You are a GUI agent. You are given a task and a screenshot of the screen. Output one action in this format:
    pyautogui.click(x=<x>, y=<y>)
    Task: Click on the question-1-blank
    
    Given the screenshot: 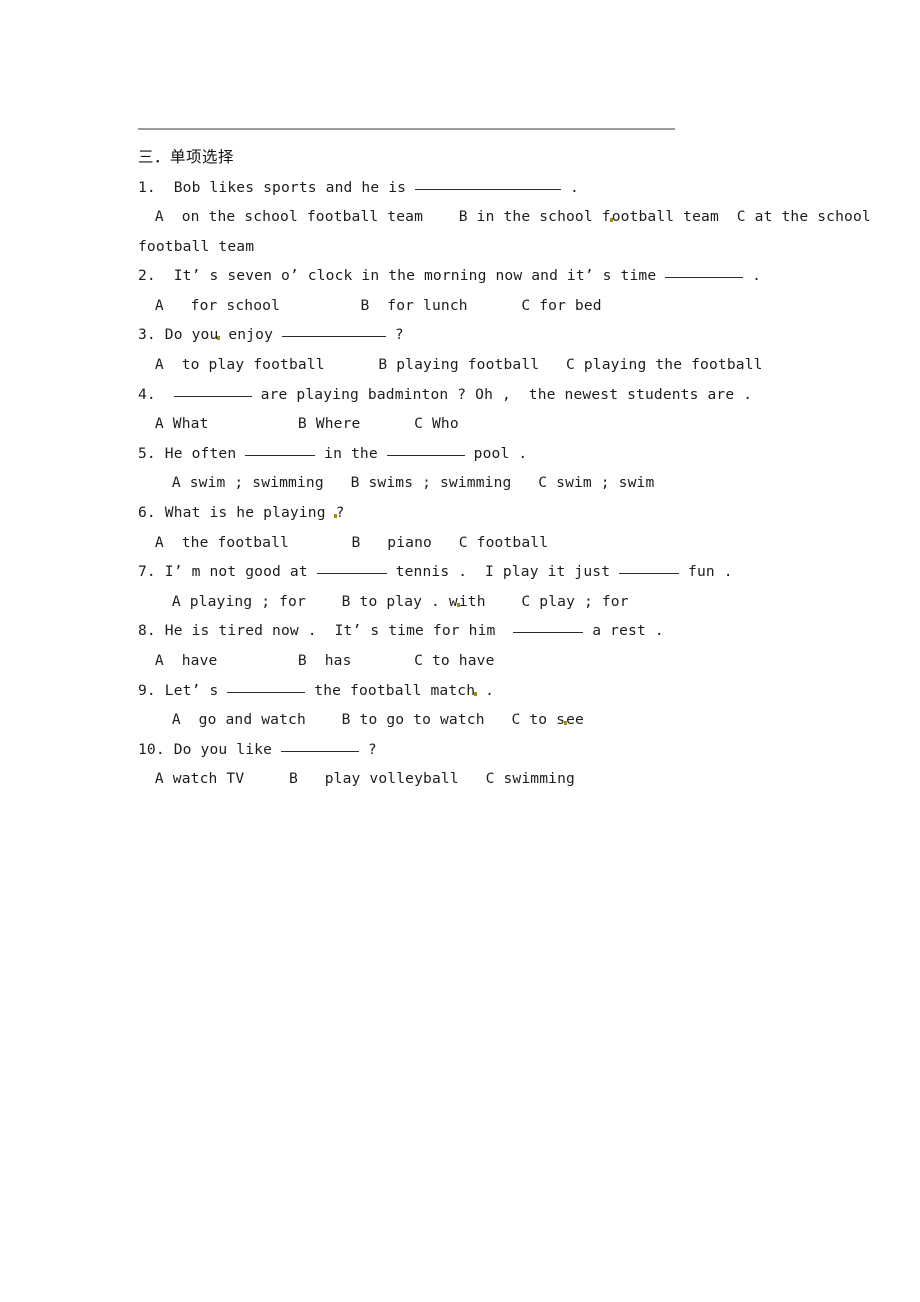 What is the action you would take?
    pyautogui.click(x=488, y=184)
    